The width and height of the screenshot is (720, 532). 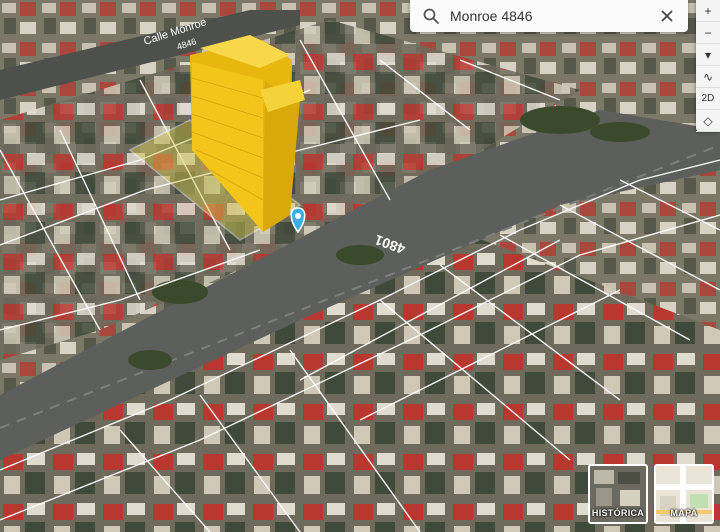 What do you see at coordinates (708, 121) in the screenshot?
I see `measure-button: ◇` at bounding box center [708, 121].